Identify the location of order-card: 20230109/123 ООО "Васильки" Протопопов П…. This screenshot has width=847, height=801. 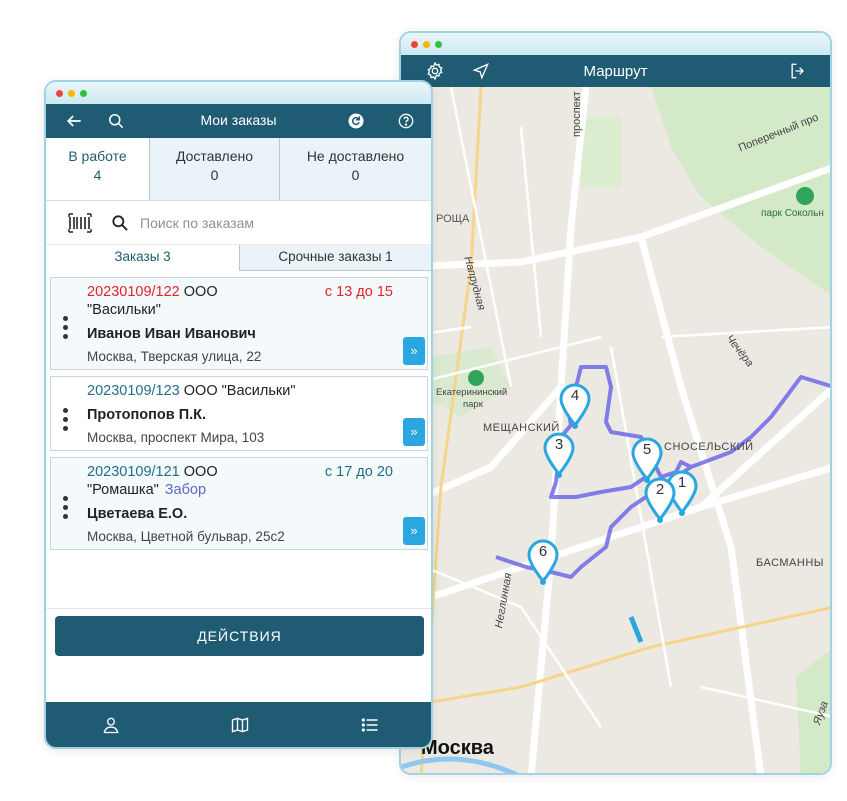
(239, 413).